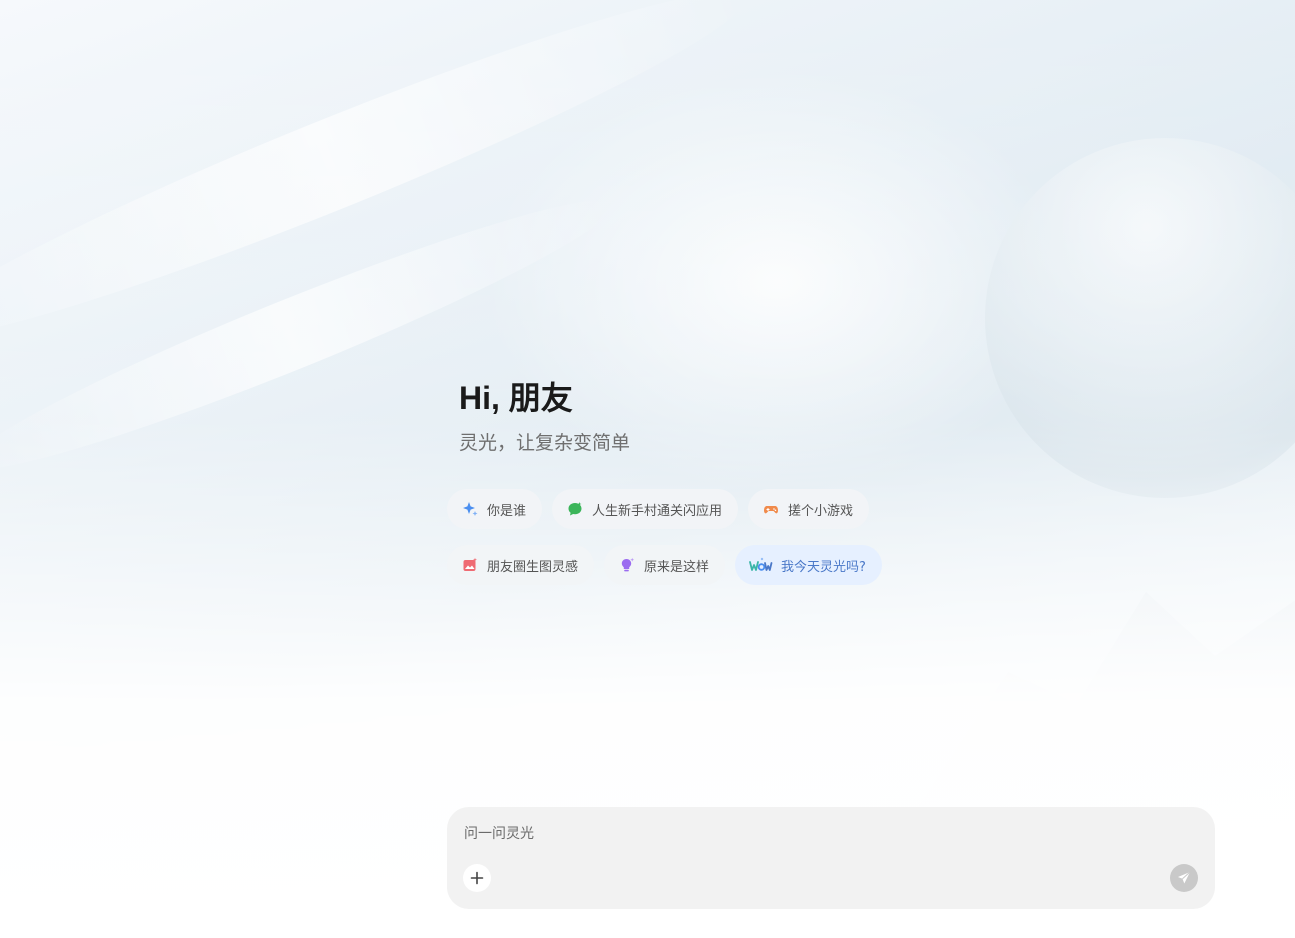 This screenshot has height=938, width=1295. I want to click on send-button, so click(1184, 878).